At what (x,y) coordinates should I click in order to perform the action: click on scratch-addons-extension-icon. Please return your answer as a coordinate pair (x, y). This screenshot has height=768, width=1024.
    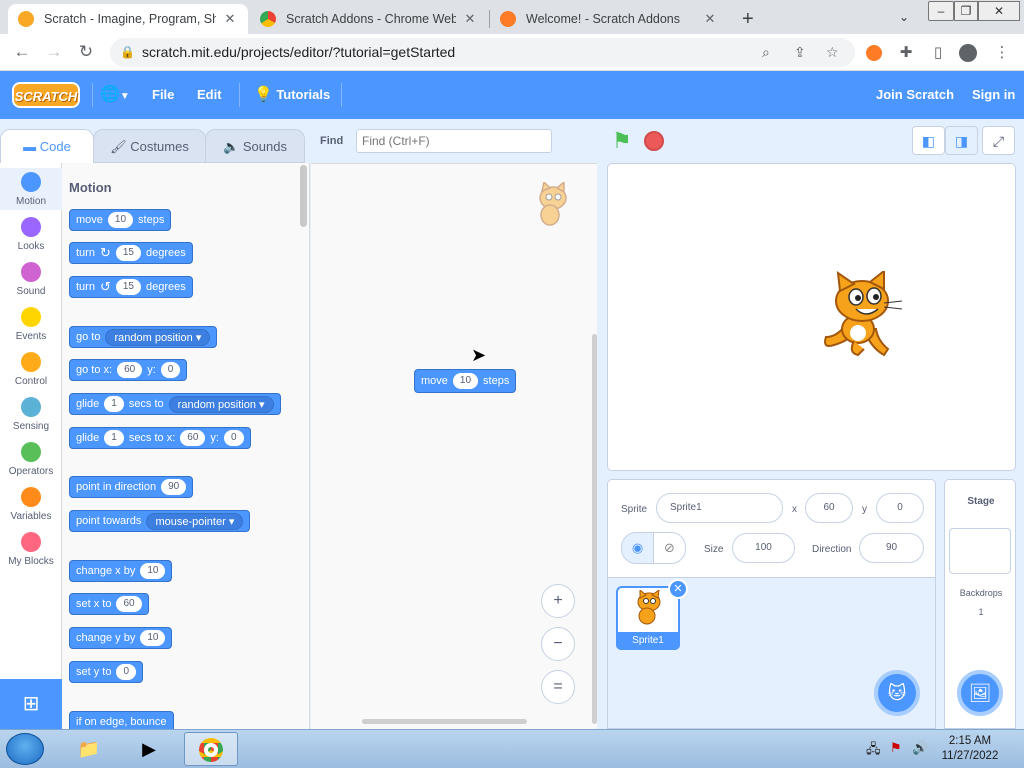
    Looking at the image, I should click on (874, 53).